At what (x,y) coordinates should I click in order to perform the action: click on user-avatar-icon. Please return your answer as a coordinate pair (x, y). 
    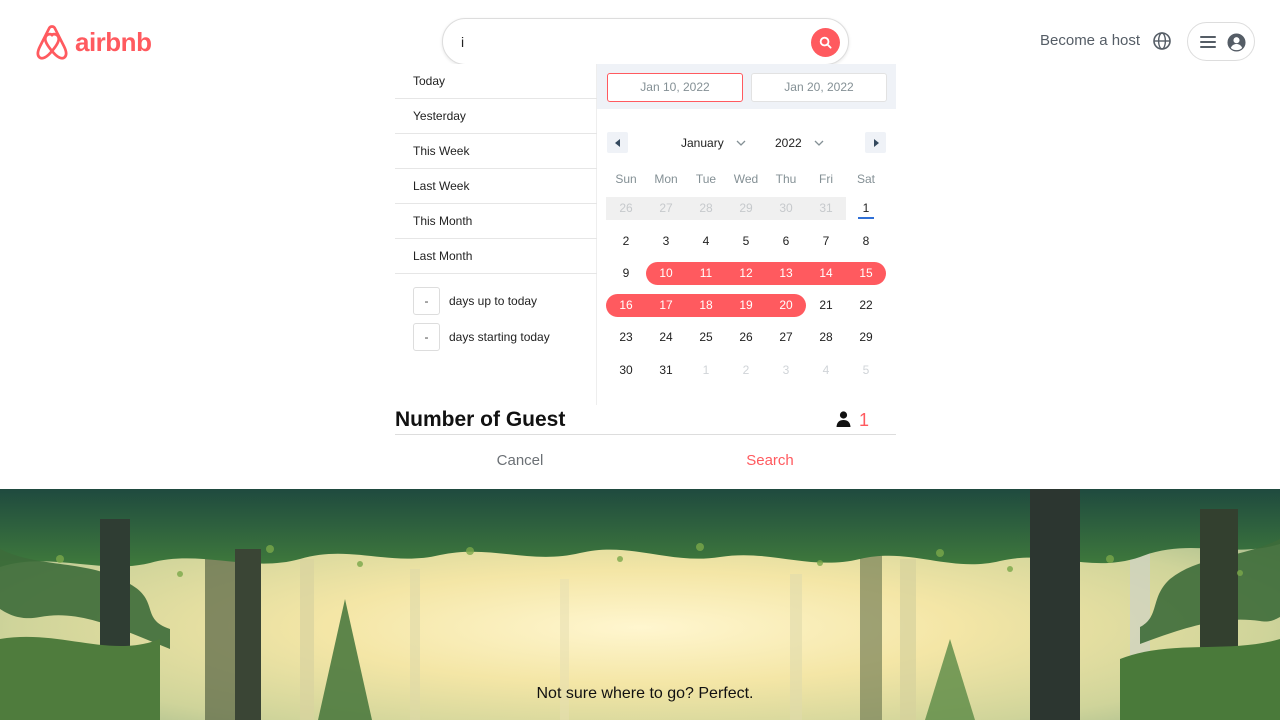
    Looking at the image, I should click on (1236, 42).